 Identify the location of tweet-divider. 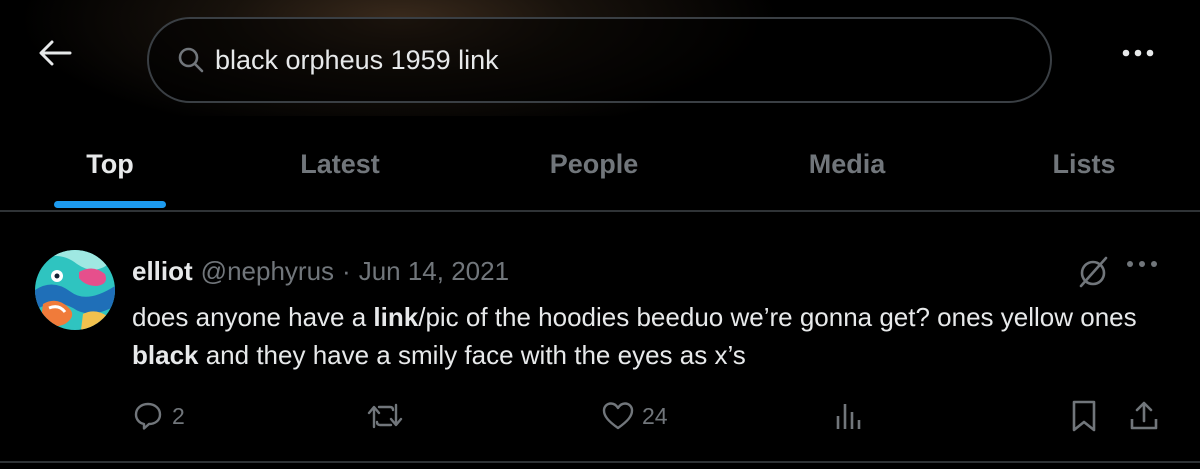
(600, 462).